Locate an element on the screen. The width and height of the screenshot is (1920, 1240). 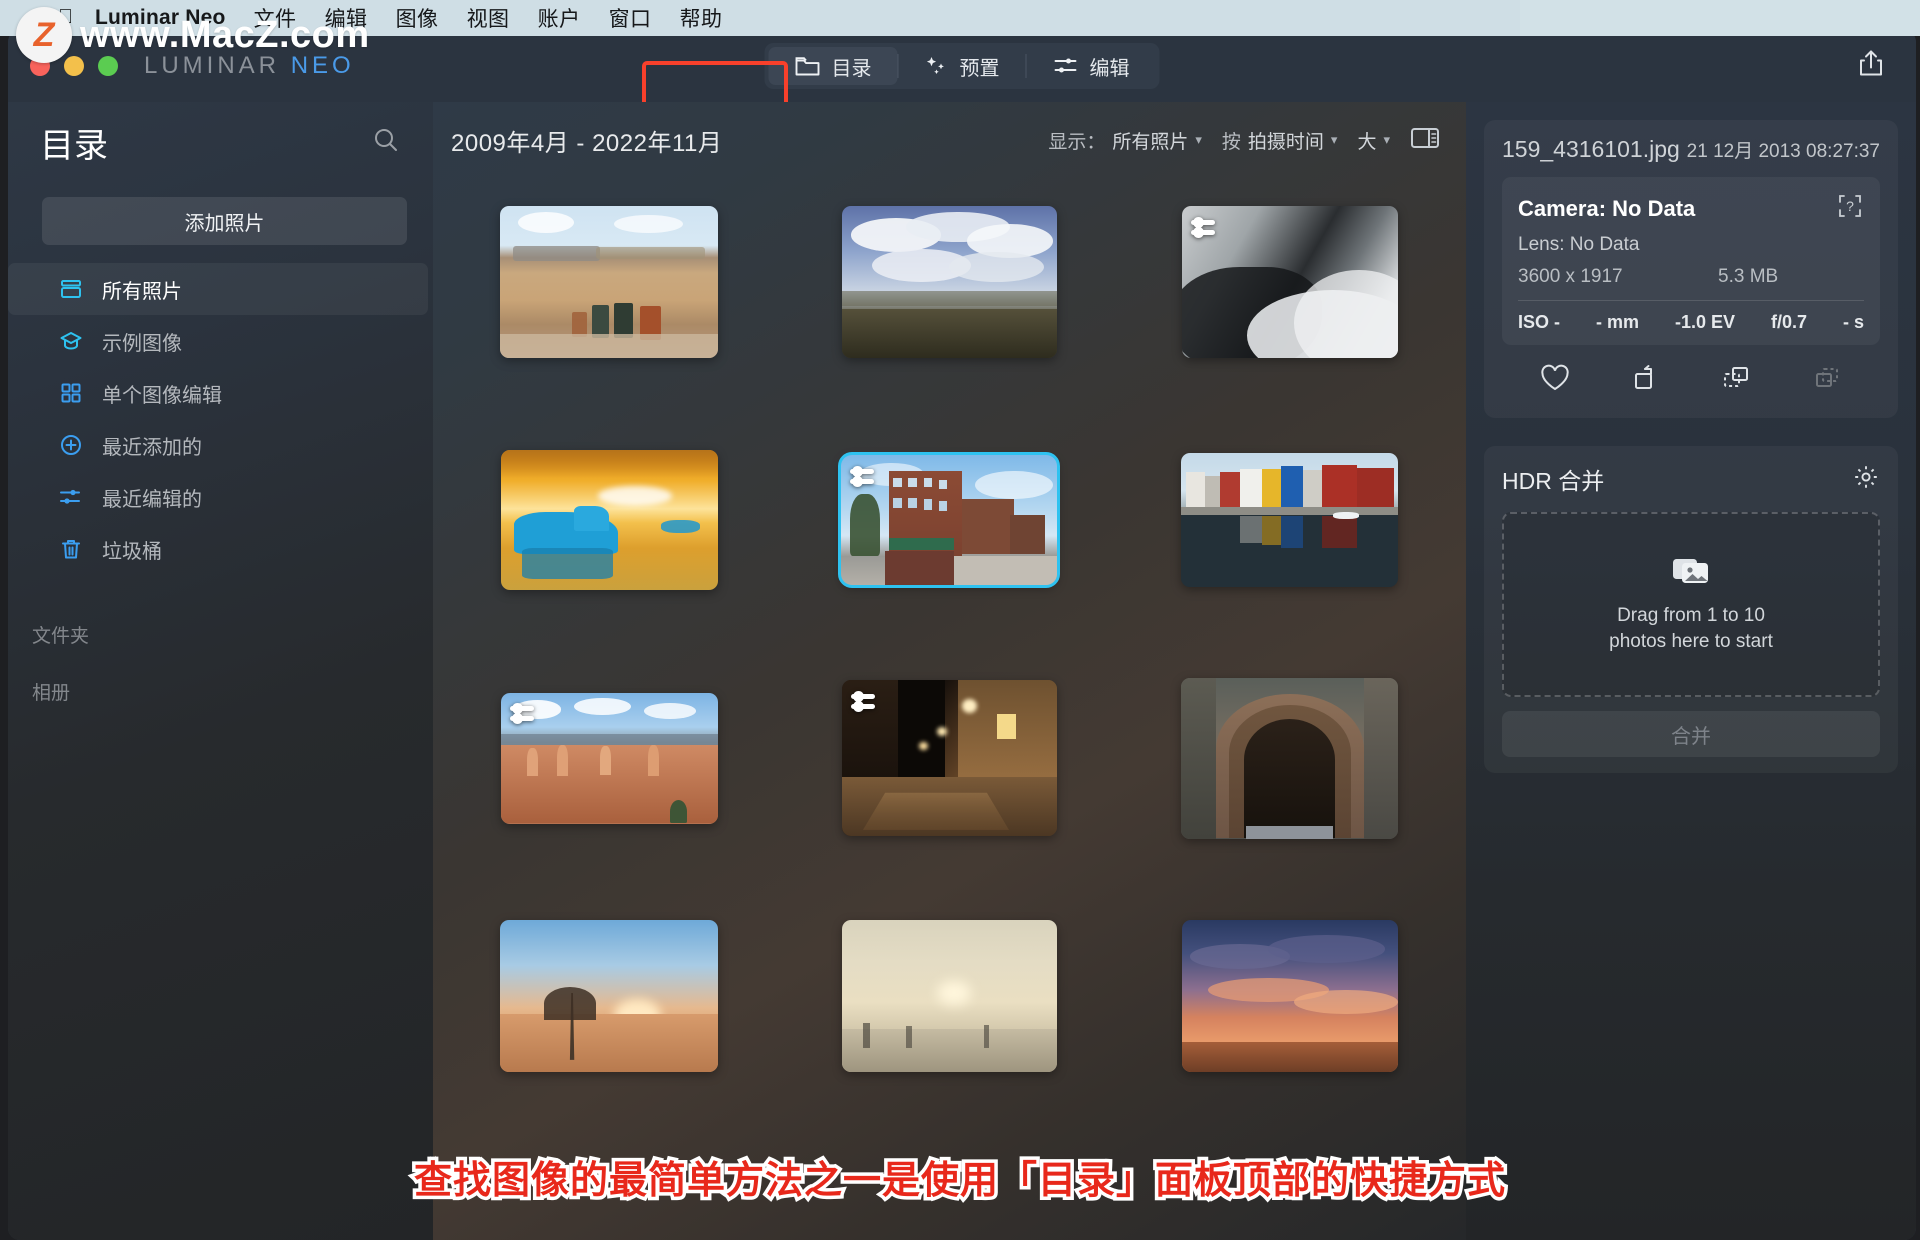
menu-item-edit: 编辑 is located at coordinates (346, 18).